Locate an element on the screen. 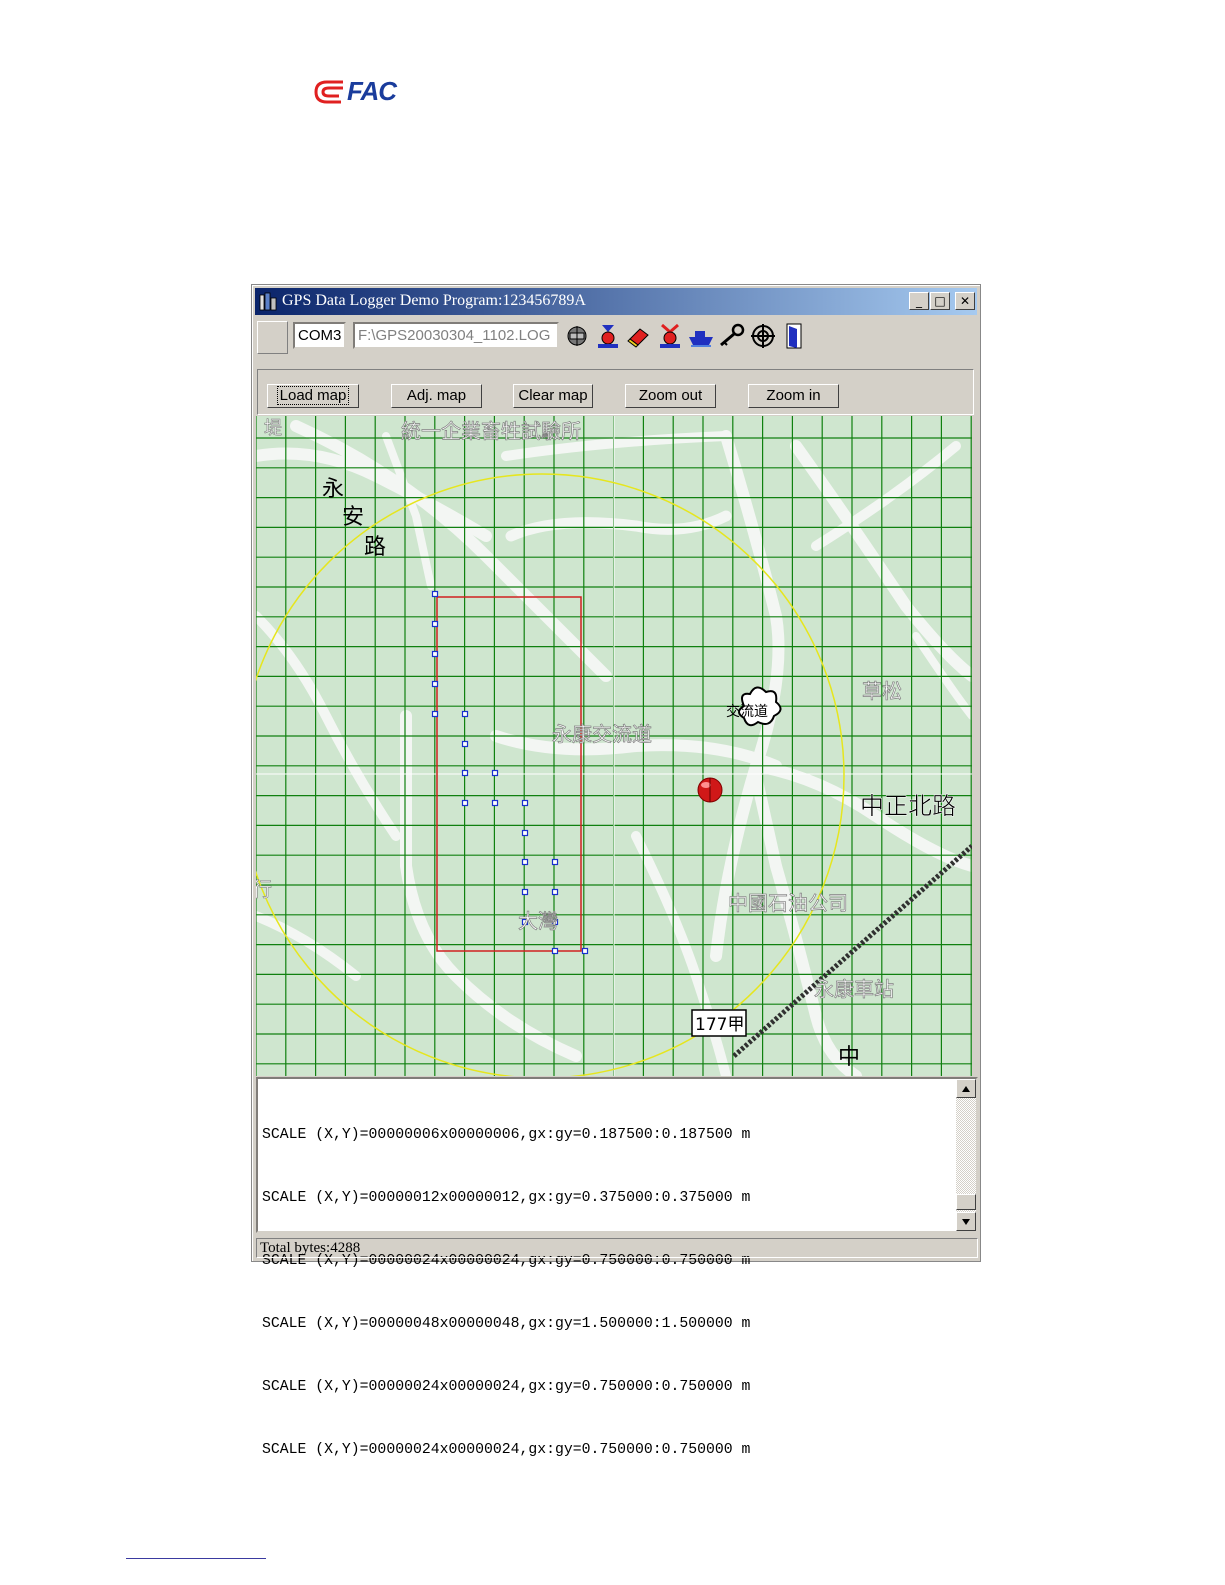  map-label-left-edge: 行 is located at coordinates (264, 889).